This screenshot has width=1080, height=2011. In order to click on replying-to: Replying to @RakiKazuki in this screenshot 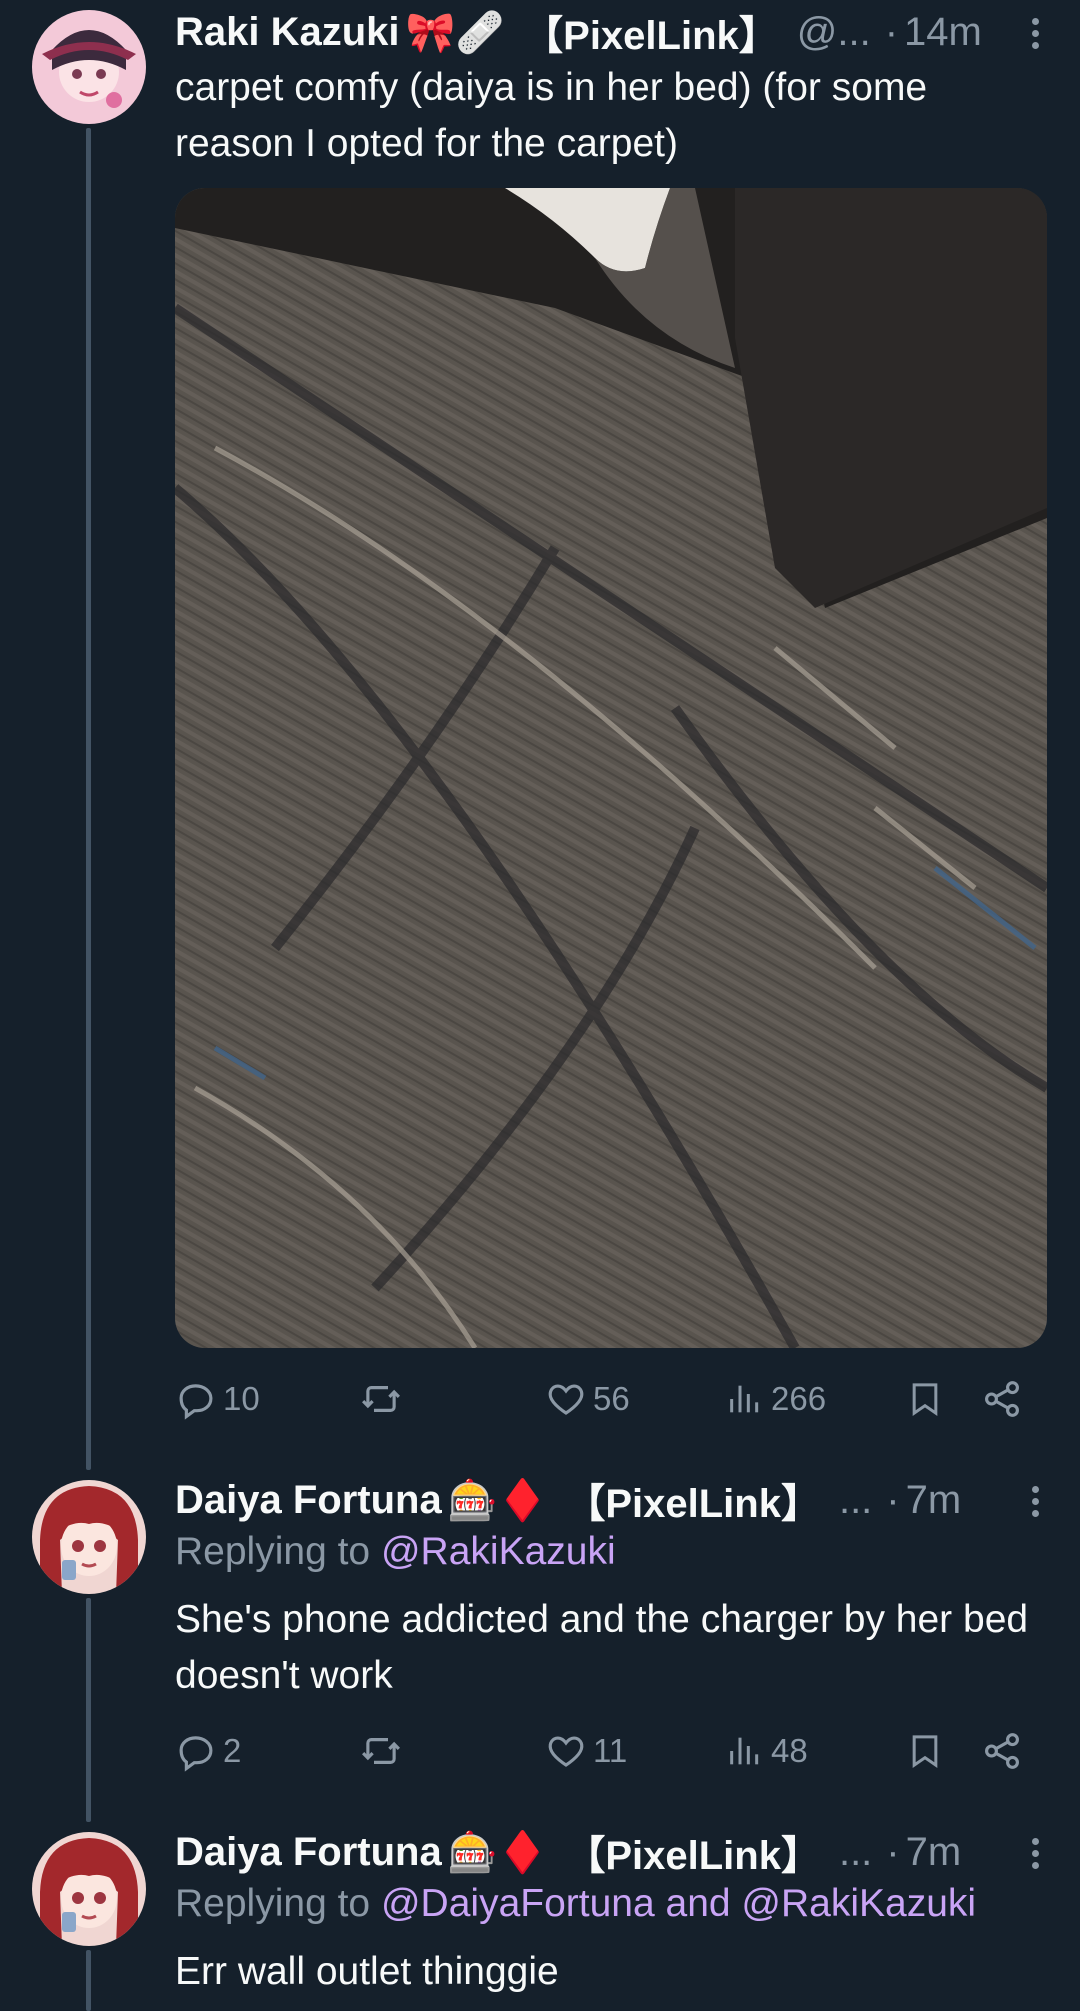, I will do `click(395, 1552)`.